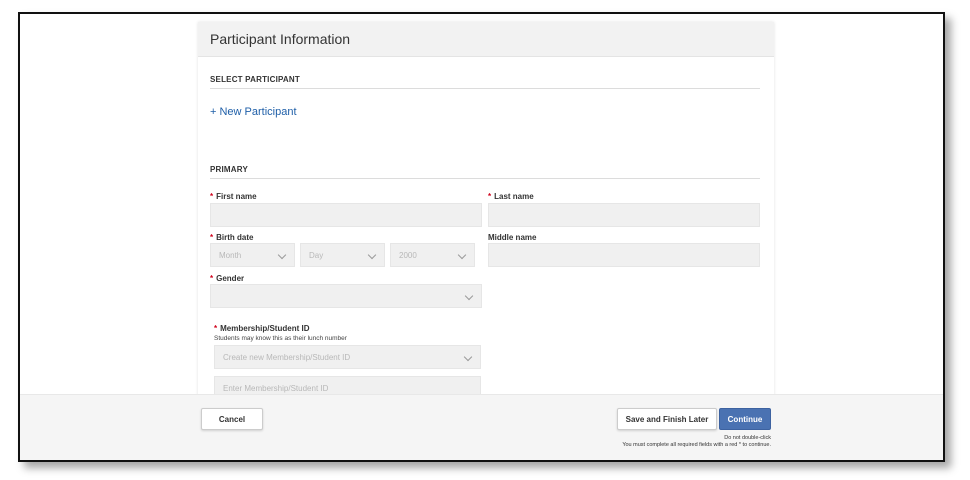  I want to click on cancel-button: Cancel, so click(232, 419).